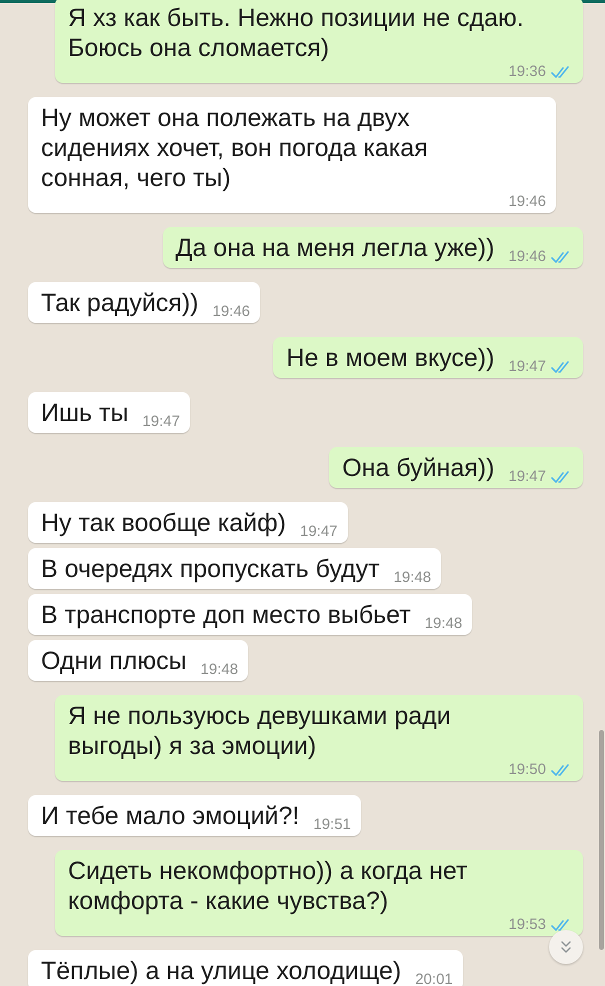 This screenshot has width=605, height=986. What do you see at coordinates (170, 816) in the screenshot?
I see `message-text: И тебе мало эмоций?!` at bounding box center [170, 816].